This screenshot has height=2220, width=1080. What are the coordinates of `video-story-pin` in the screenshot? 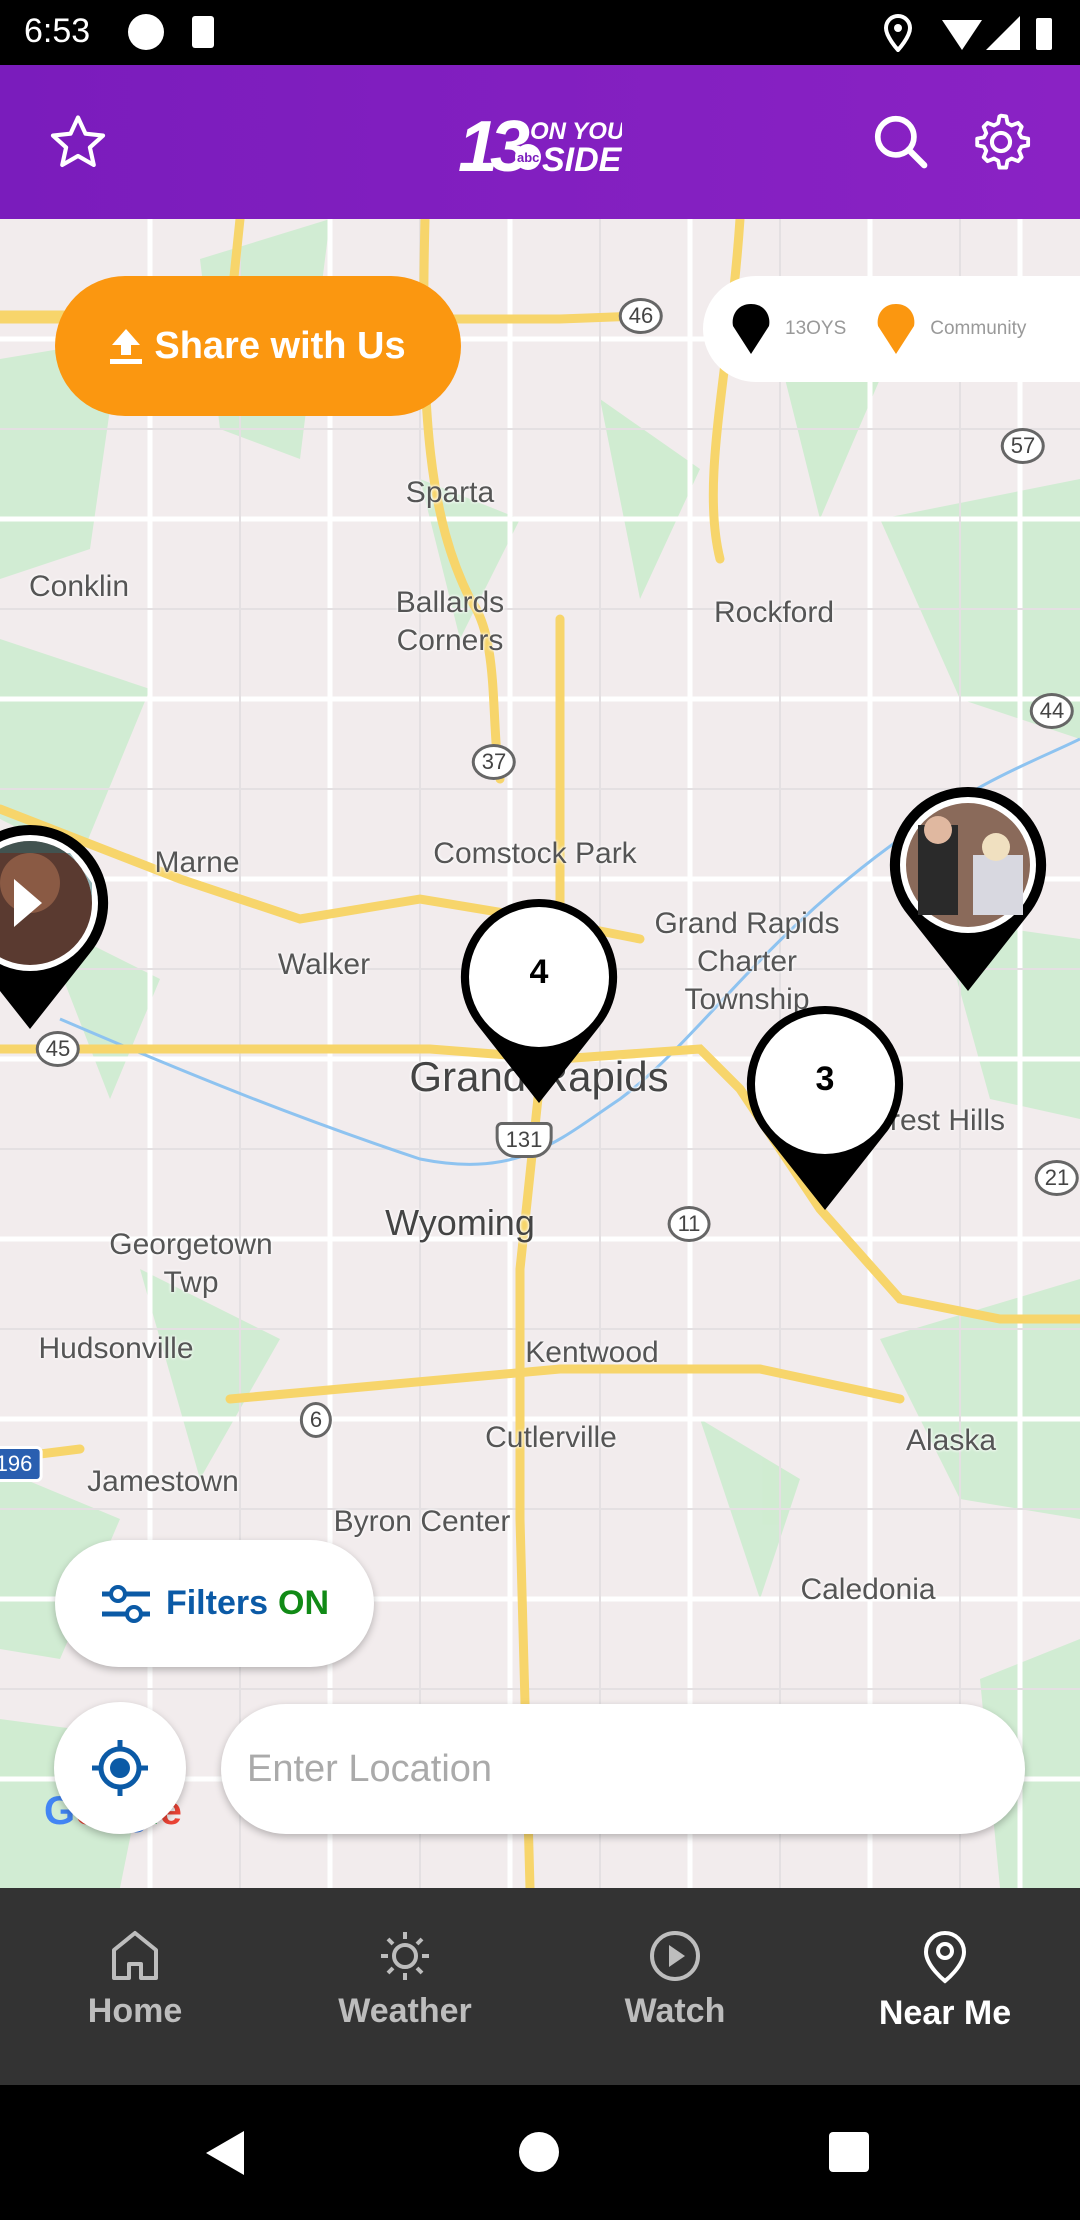 It's located at (55, 930).